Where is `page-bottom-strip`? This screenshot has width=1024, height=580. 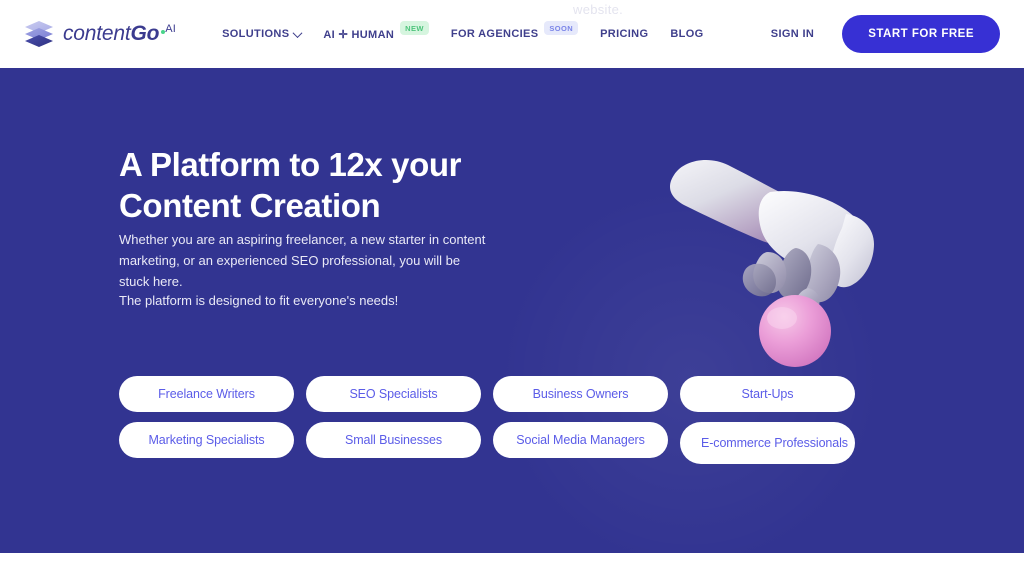 page-bottom-strip is located at coordinates (512, 566).